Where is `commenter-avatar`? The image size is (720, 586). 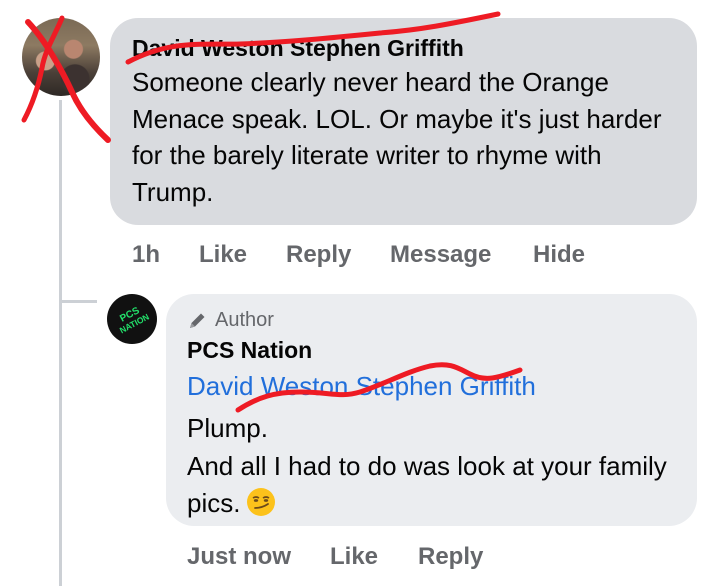 commenter-avatar is located at coordinates (61, 57).